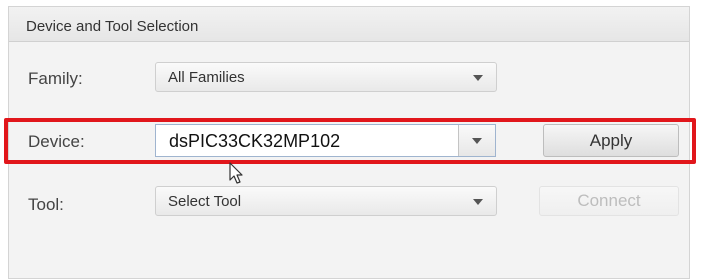  I want to click on panel-header: Device and Tool Selection, so click(349, 24).